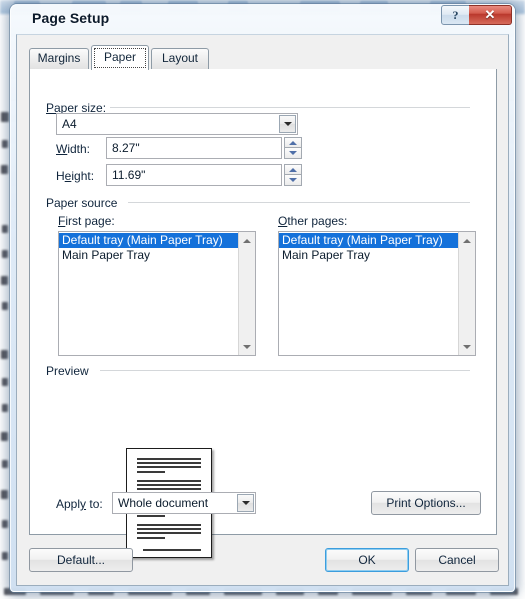  I want to click on tab-margins: Margins, so click(59, 58).